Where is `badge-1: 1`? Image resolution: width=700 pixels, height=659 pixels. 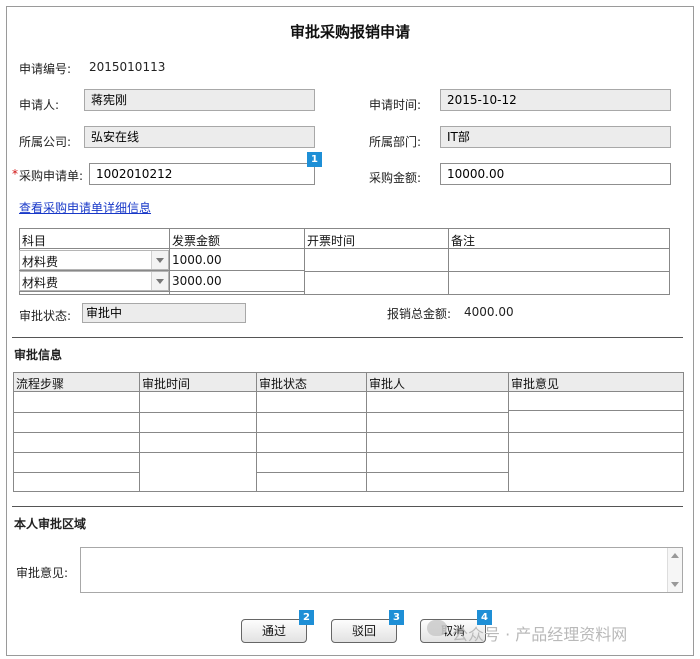 badge-1: 1 is located at coordinates (314, 159).